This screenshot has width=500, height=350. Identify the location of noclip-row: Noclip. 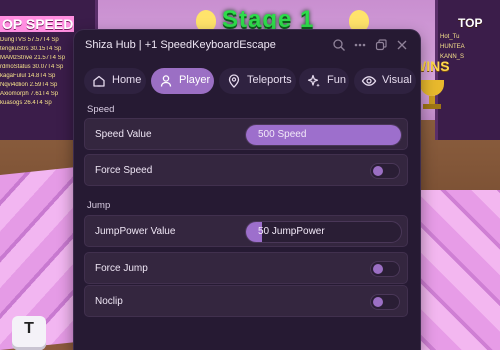
(246, 301).